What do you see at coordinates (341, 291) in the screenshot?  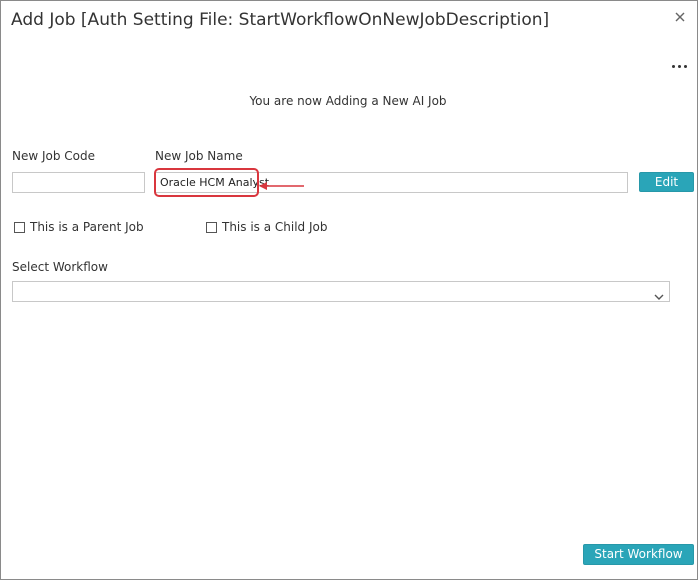 I see `workflow-select` at bounding box center [341, 291].